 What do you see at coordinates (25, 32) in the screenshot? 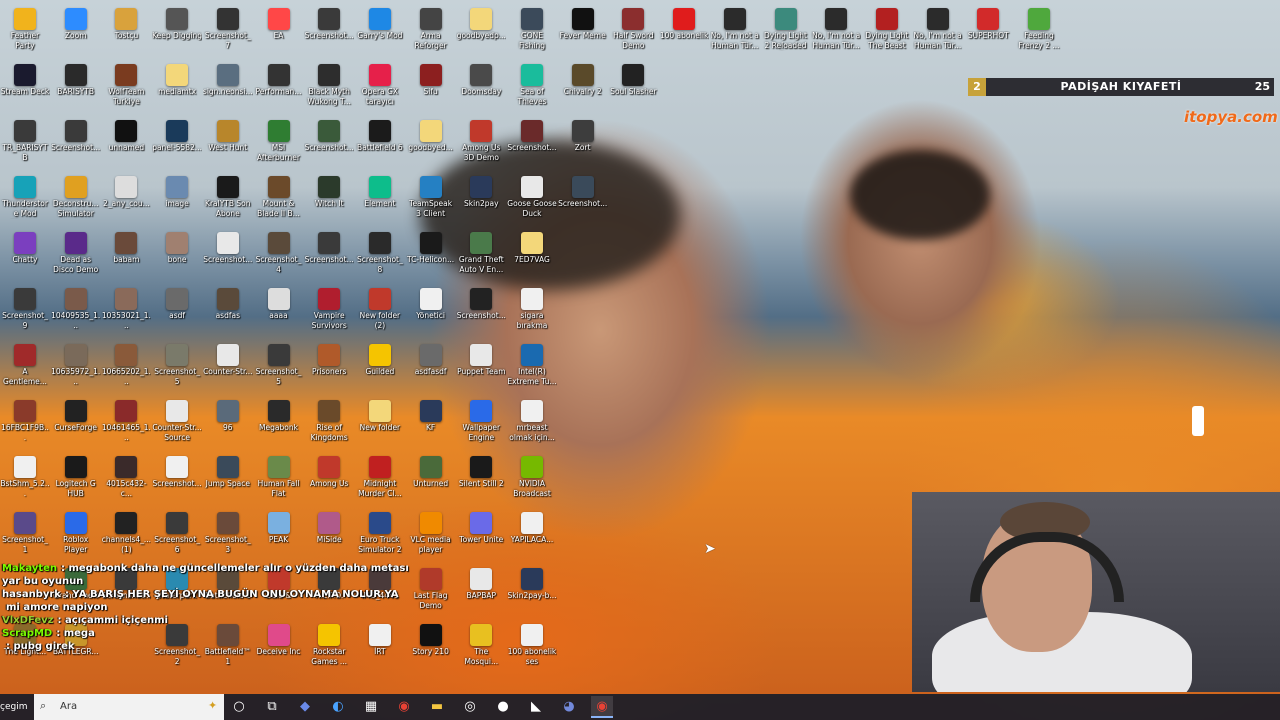
I see `desktop-icon: Feather Party` at bounding box center [25, 32].